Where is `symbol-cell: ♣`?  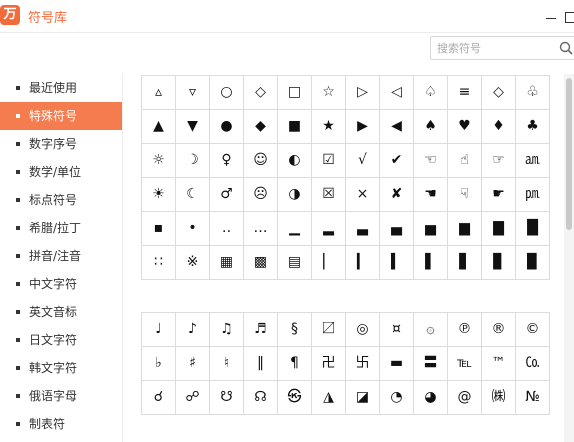
symbol-cell: ♣ is located at coordinates (533, 127).